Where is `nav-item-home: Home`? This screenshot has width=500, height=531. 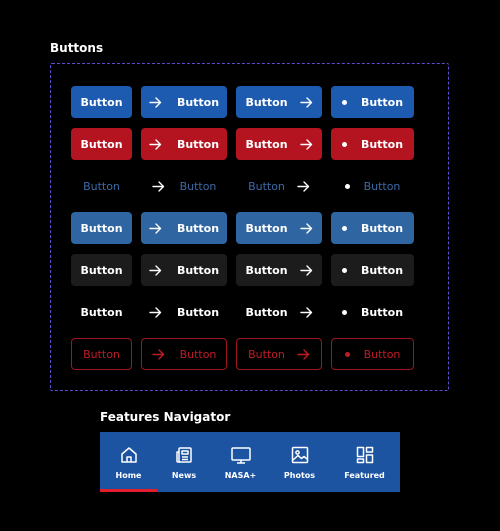 nav-item-home: Home is located at coordinates (128, 462).